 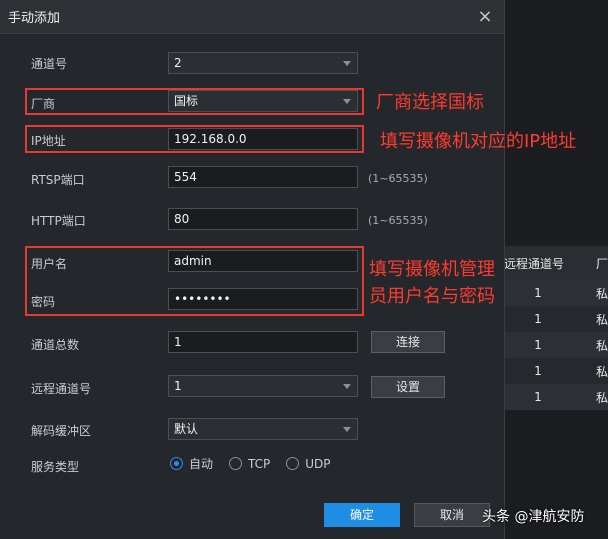 I want to click on ok-button: 确定, so click(x=362, y=515).